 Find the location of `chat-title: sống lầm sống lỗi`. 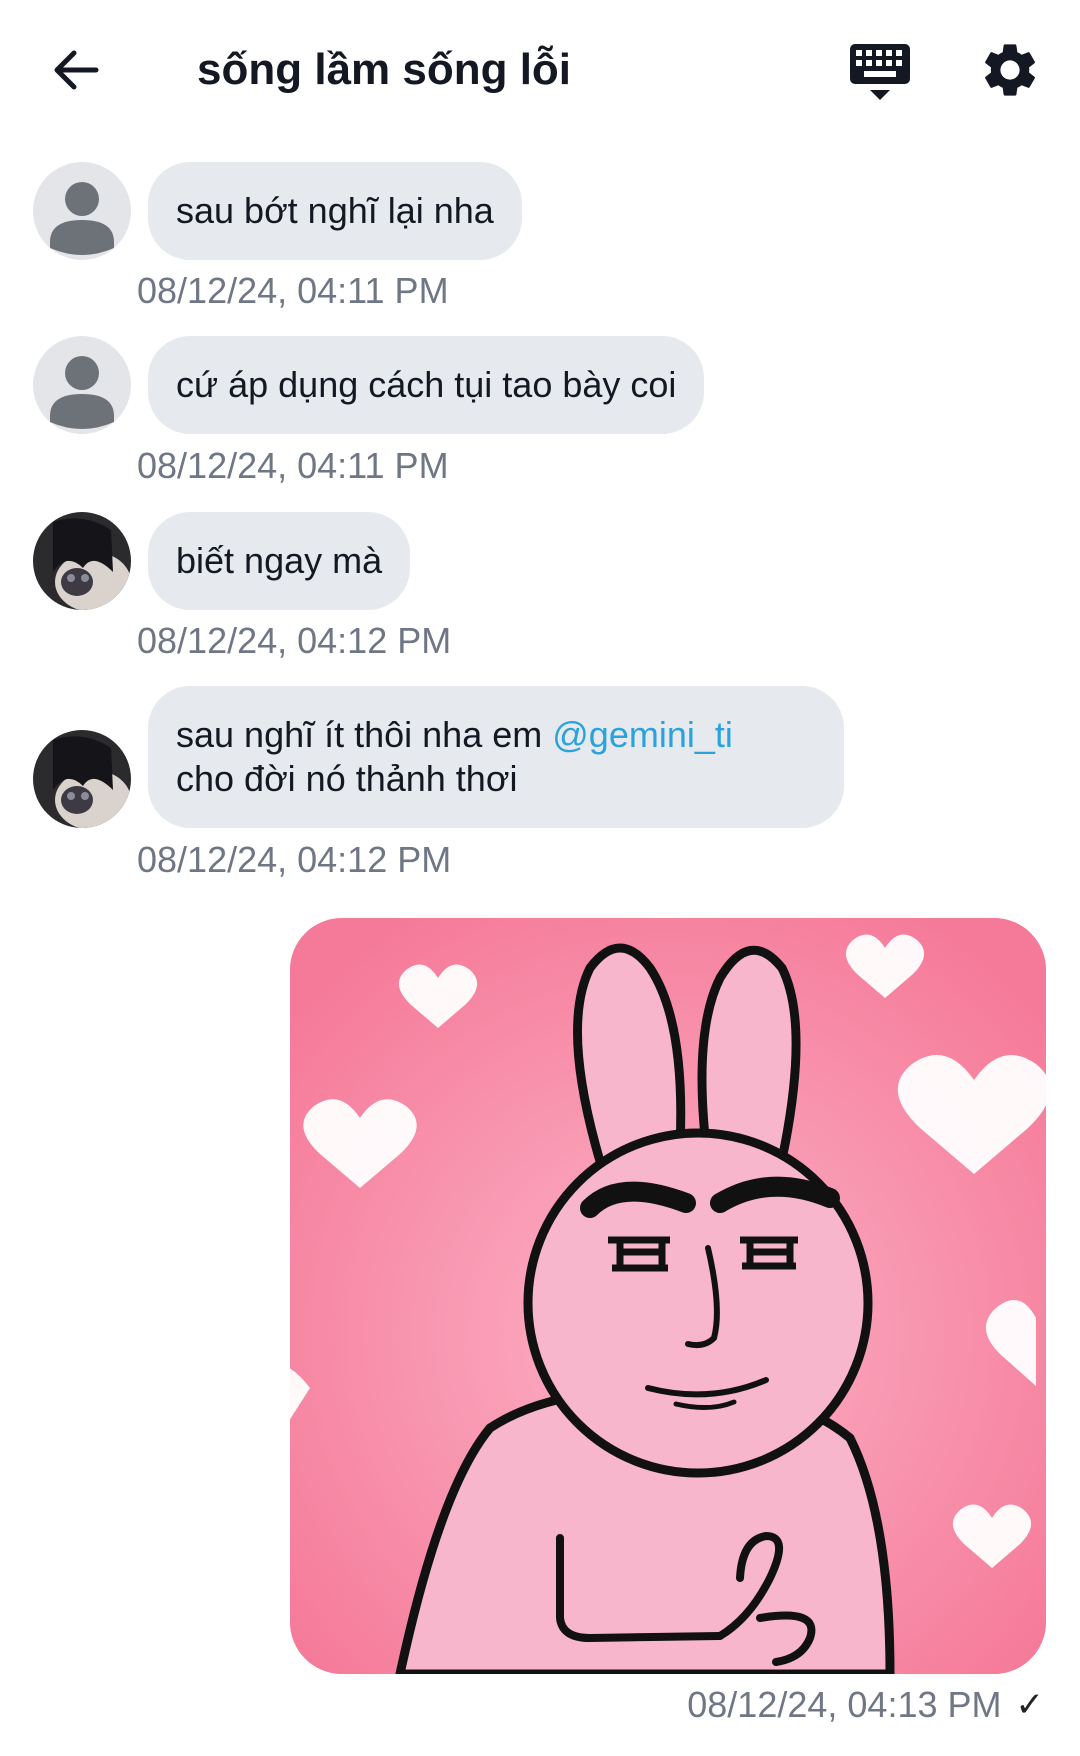

chat-title: sống lầm sống lỗi is located at coordinates (384, 69).